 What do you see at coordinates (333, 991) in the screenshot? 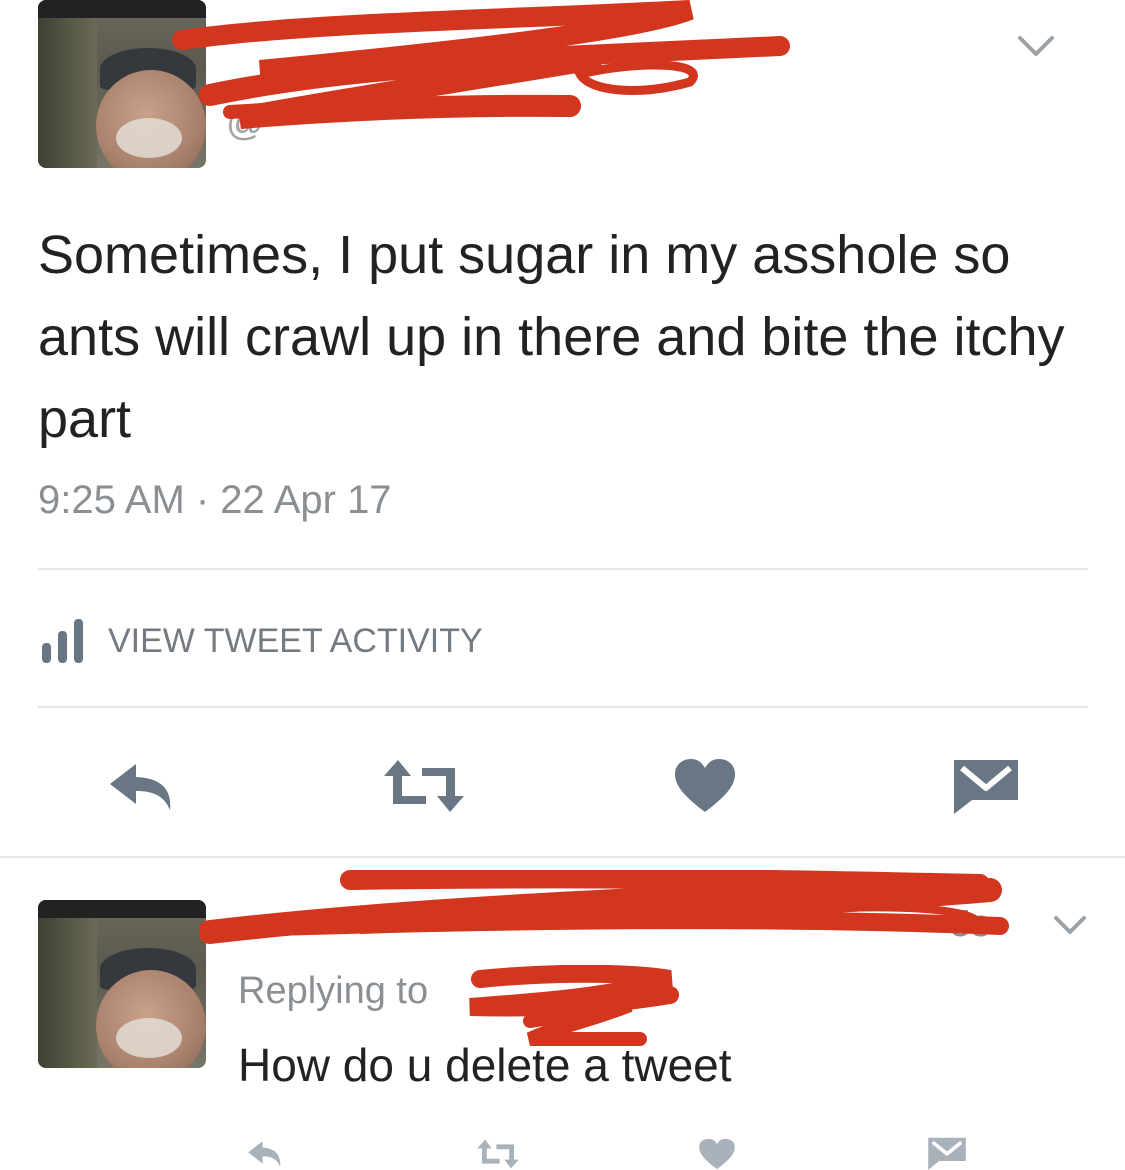
I see `replying-to-label: Replying to` at bounding box center [333, 991].